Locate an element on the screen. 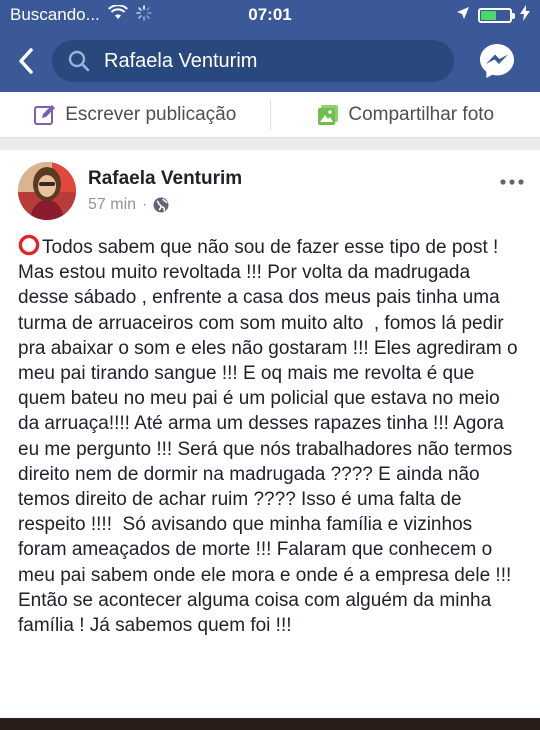 This screenshot has height=730, width=540. charging-bolt-icon is located at coordinates (525, 15).